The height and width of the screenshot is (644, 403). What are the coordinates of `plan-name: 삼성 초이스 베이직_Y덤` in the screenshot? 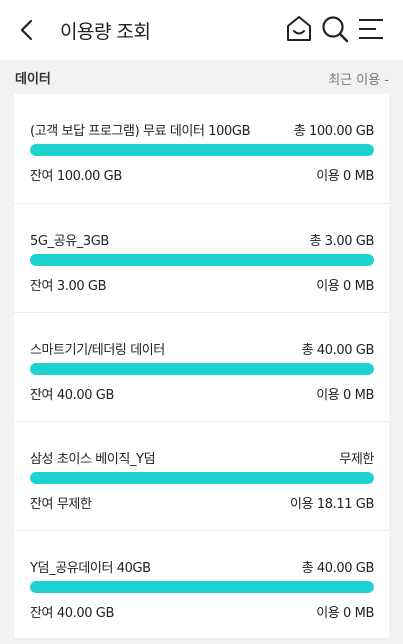 It's located at (93, 459).